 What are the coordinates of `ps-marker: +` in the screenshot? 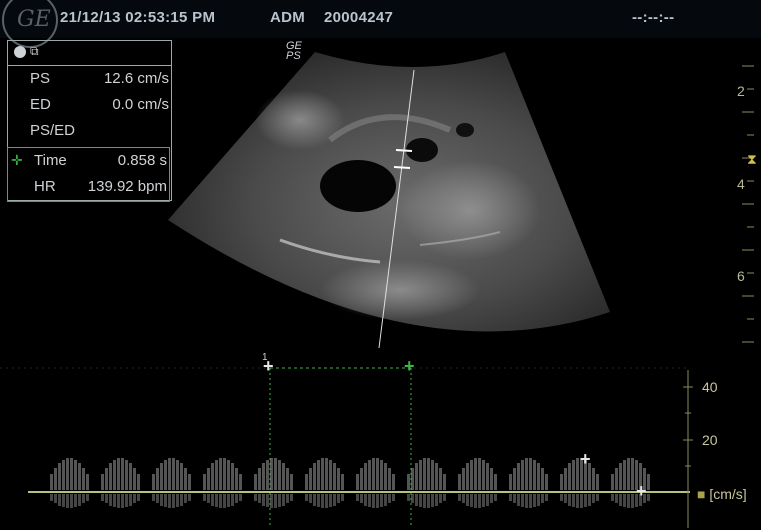 It's located at (585, 459).